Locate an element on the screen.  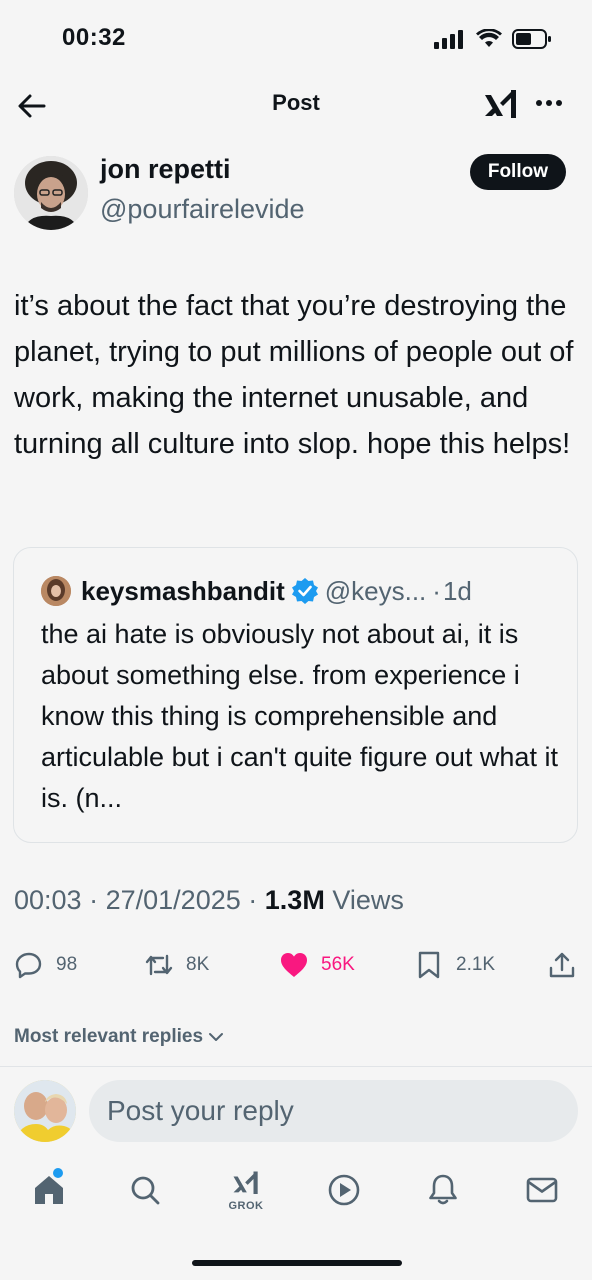
search-icon is located at coordinates (145, 1190).